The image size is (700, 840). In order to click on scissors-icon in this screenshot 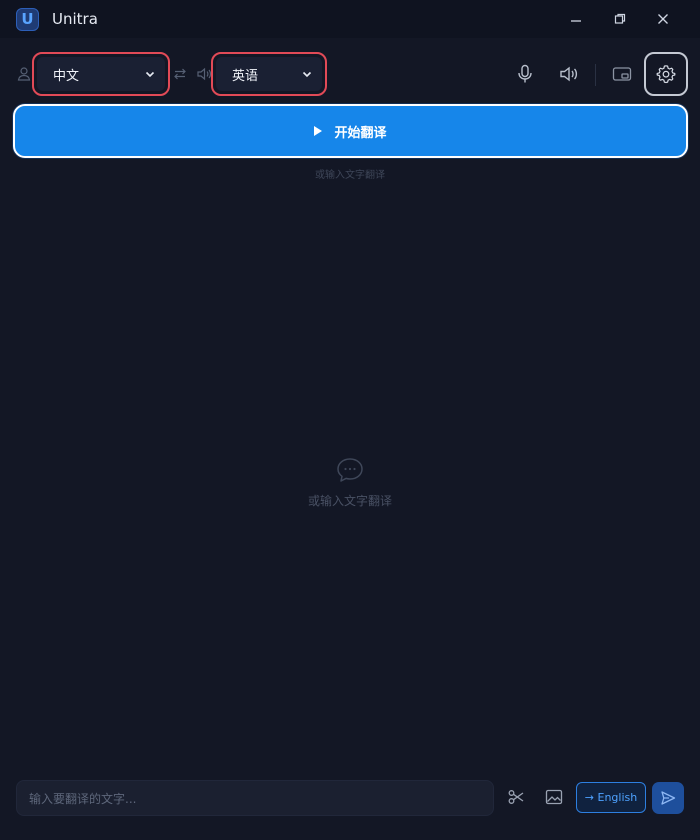, I will do `click(516, 797)`.